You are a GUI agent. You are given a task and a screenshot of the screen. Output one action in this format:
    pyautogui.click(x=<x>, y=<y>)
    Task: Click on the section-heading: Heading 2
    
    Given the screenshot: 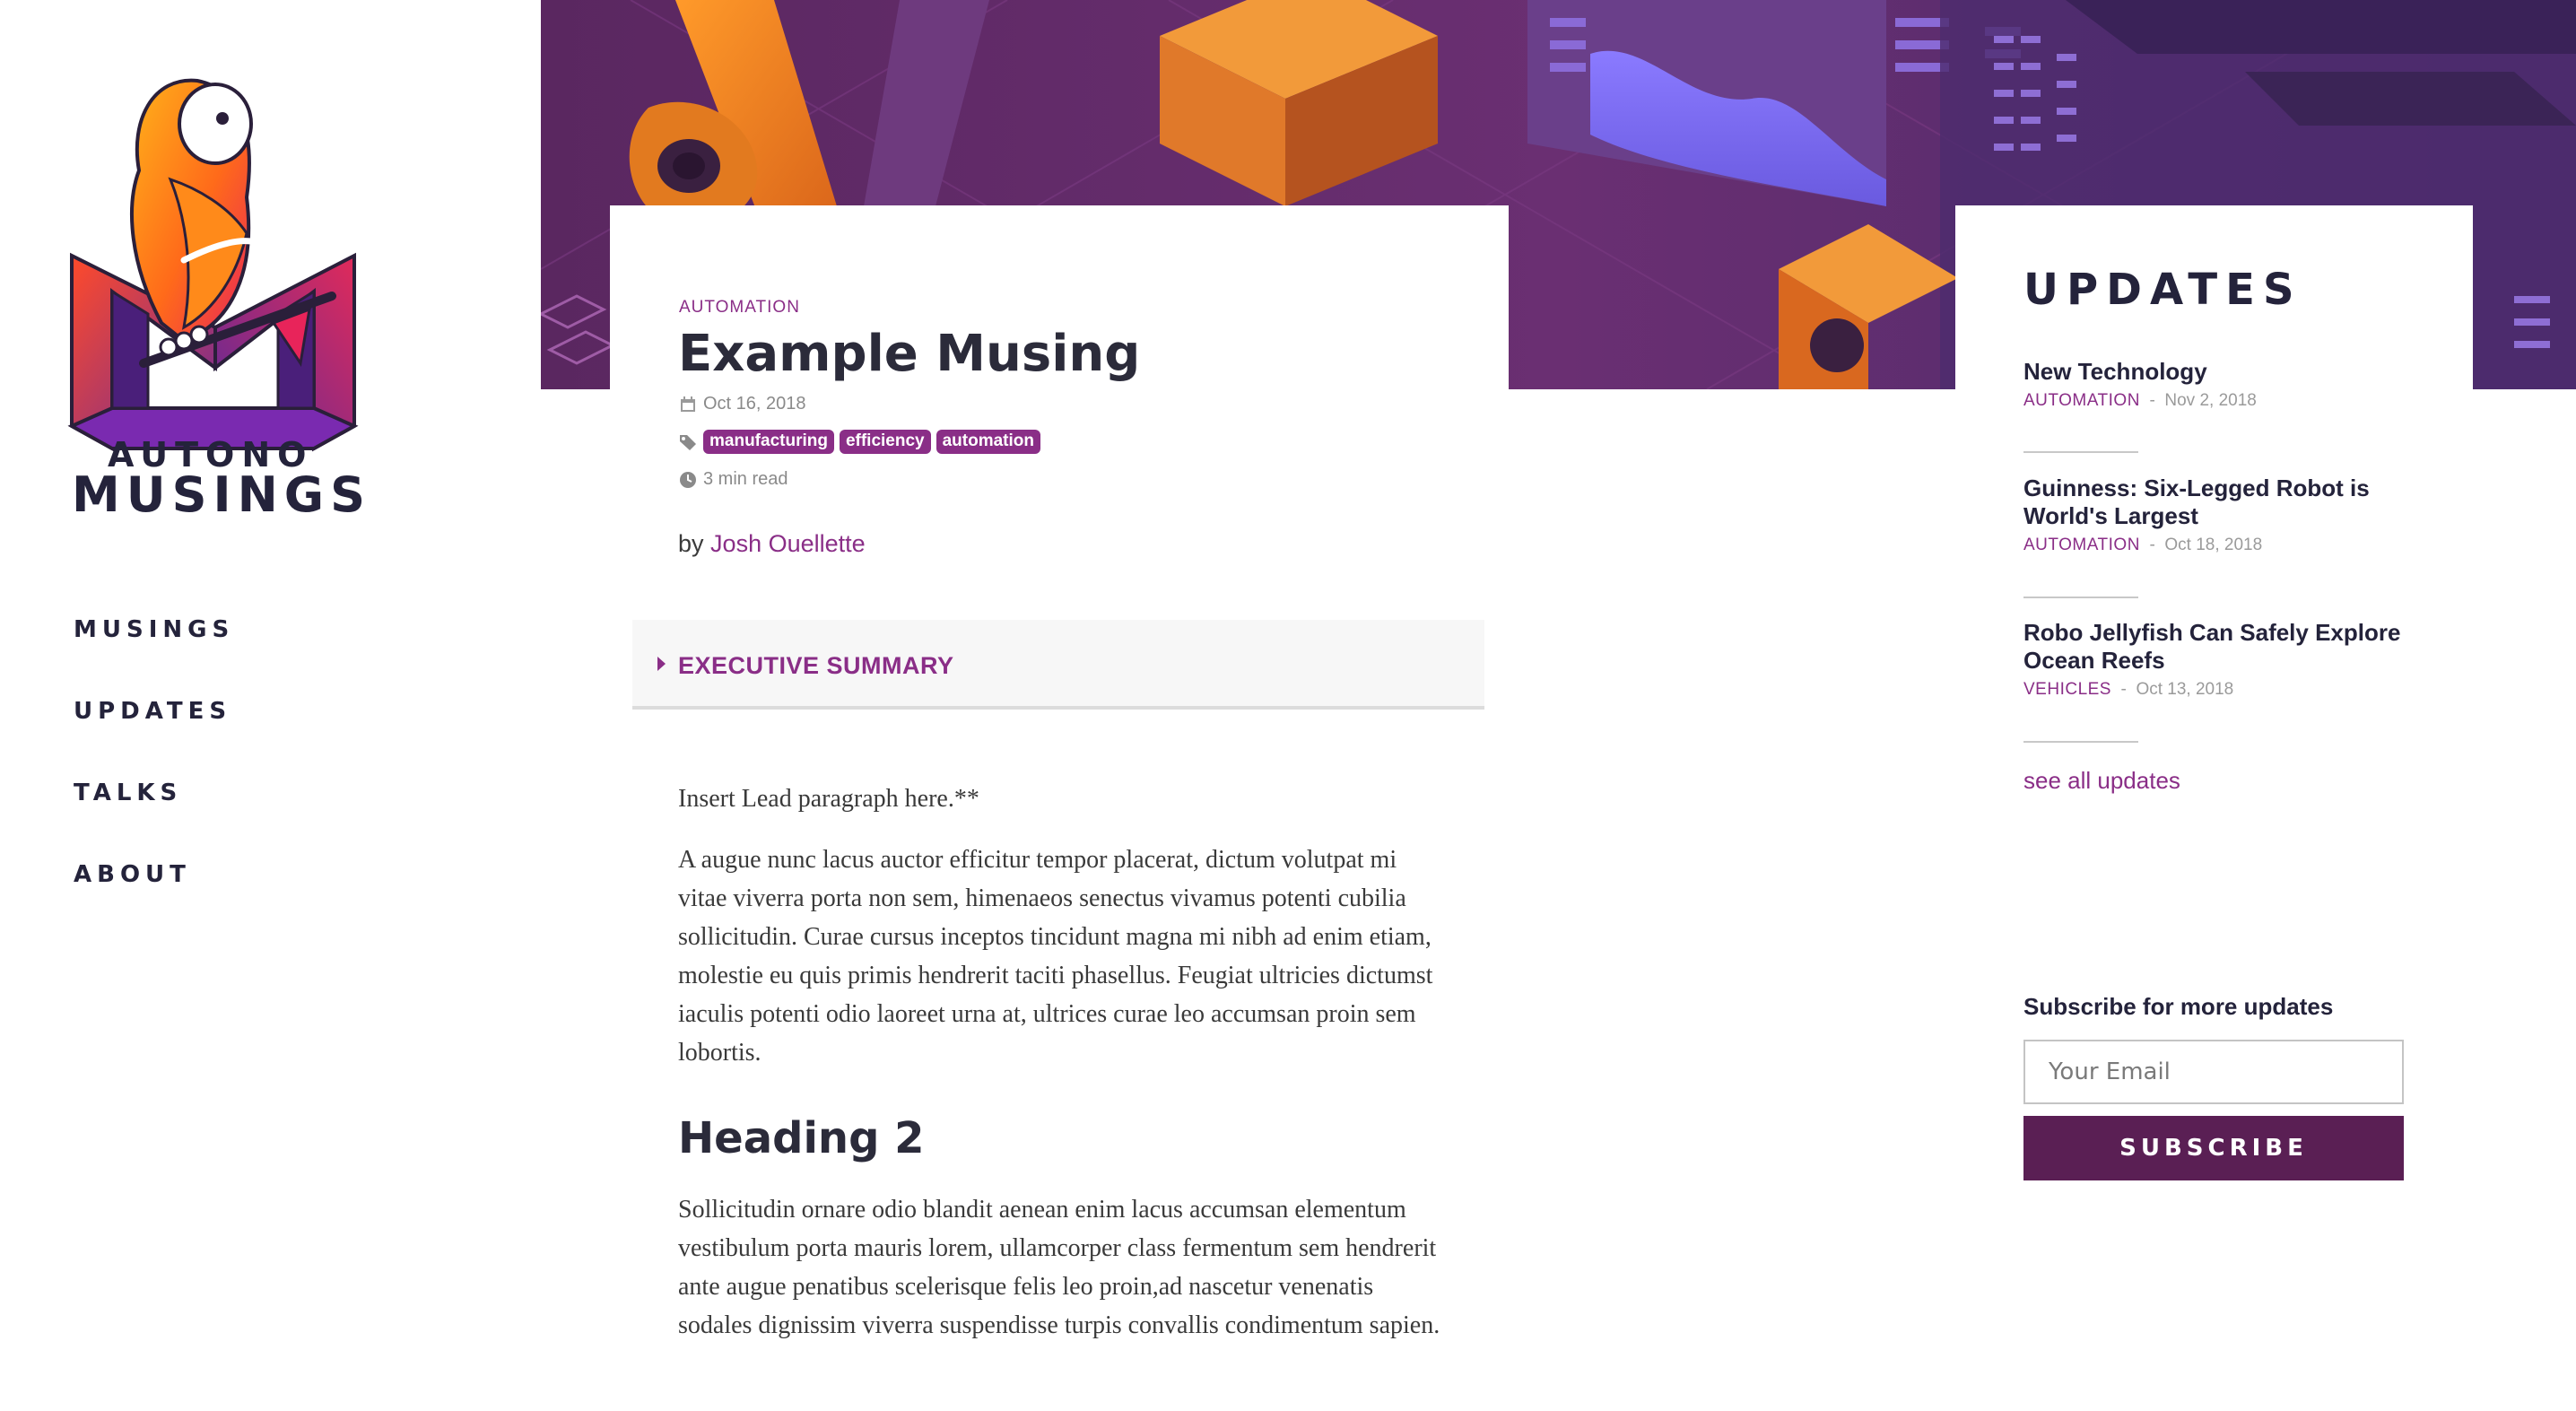 What is the action you would take?
    pyautogui.click(x=801, y=1138)
    